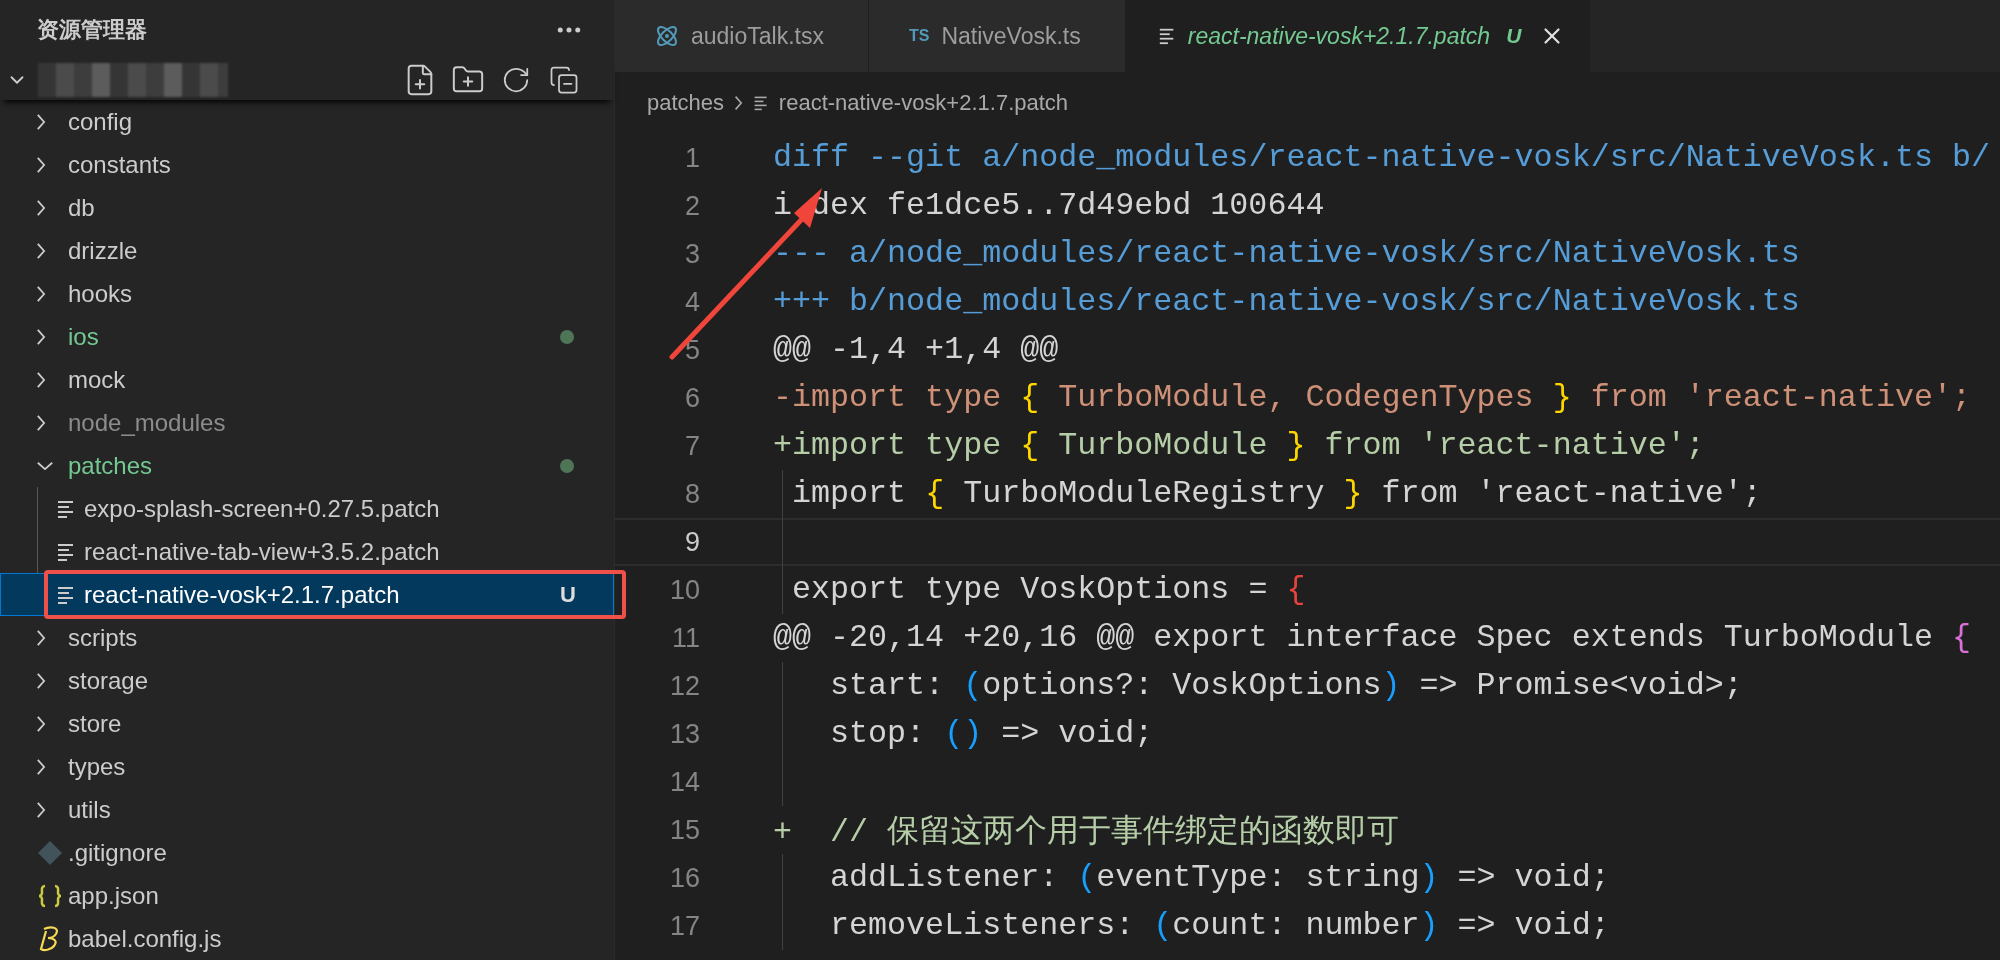  What do you see at coordinates (686, 103) in the screenshot?
I see `breadcrumb-item: patches` at bounding box center [686, 103].